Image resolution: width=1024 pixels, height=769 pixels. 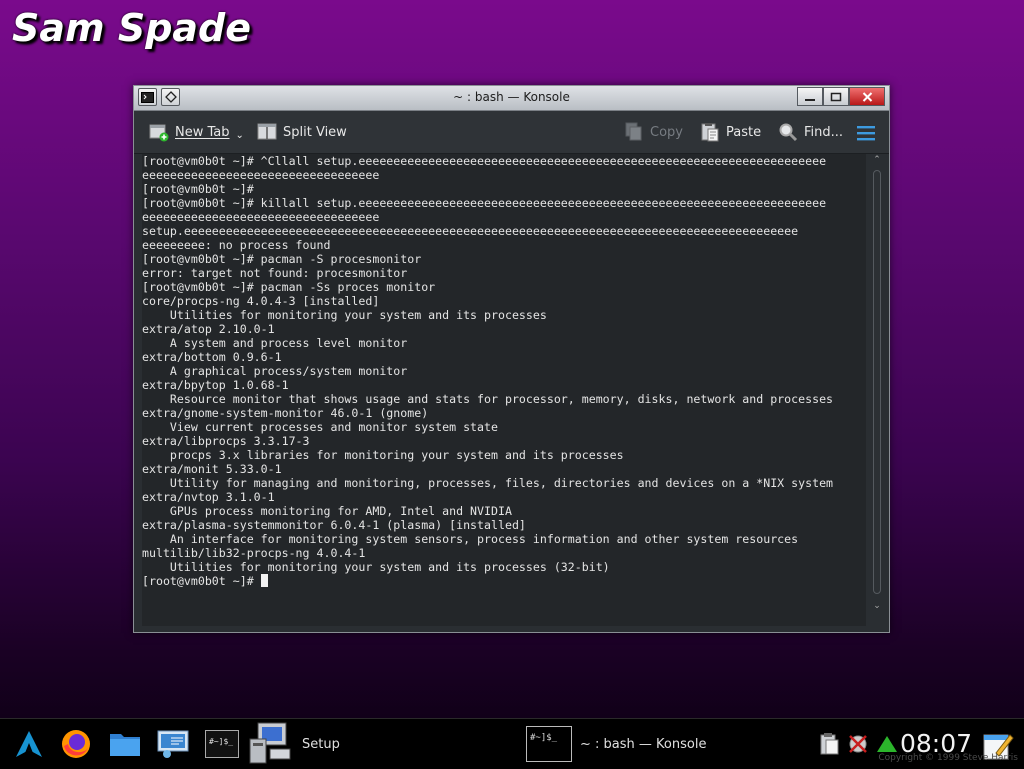 I want to click on copy-icon, so click(x=634, y=132).